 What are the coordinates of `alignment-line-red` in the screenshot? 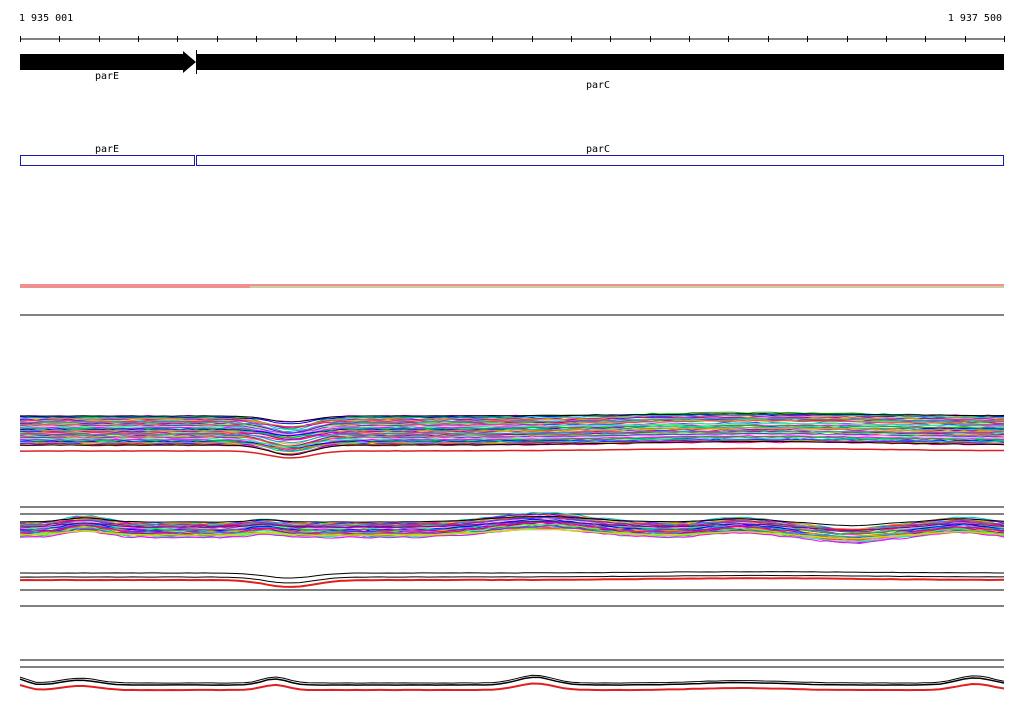 It's located at (512, 453).